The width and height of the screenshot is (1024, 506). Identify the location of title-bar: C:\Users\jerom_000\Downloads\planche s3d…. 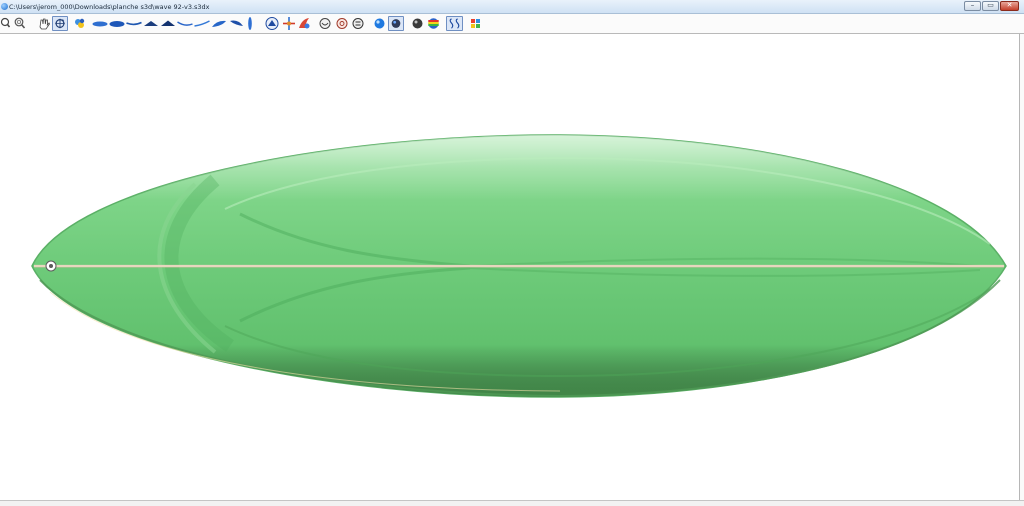
(512, 7).